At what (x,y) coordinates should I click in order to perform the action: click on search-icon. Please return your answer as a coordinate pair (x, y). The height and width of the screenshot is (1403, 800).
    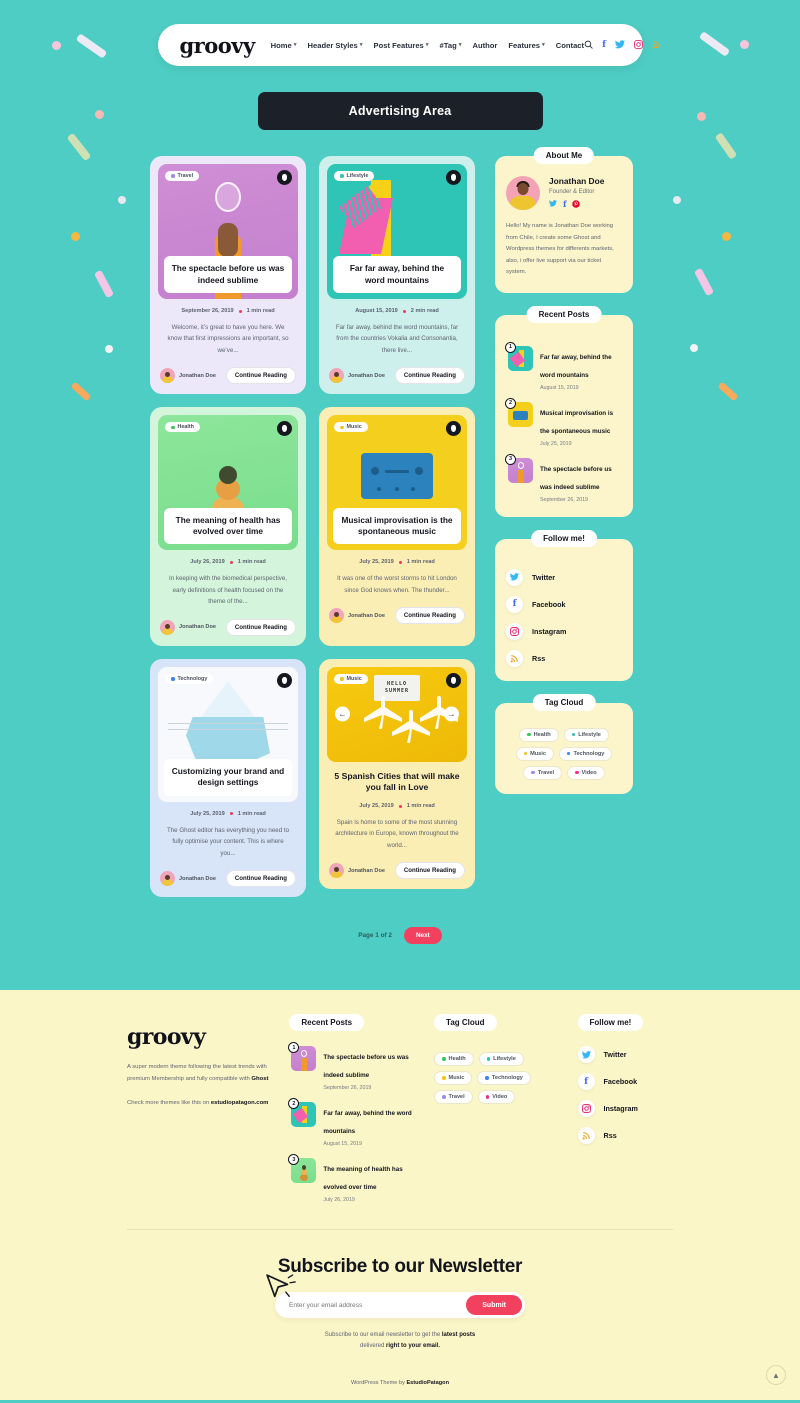
    Looking at the image, I should click on (588, 45).